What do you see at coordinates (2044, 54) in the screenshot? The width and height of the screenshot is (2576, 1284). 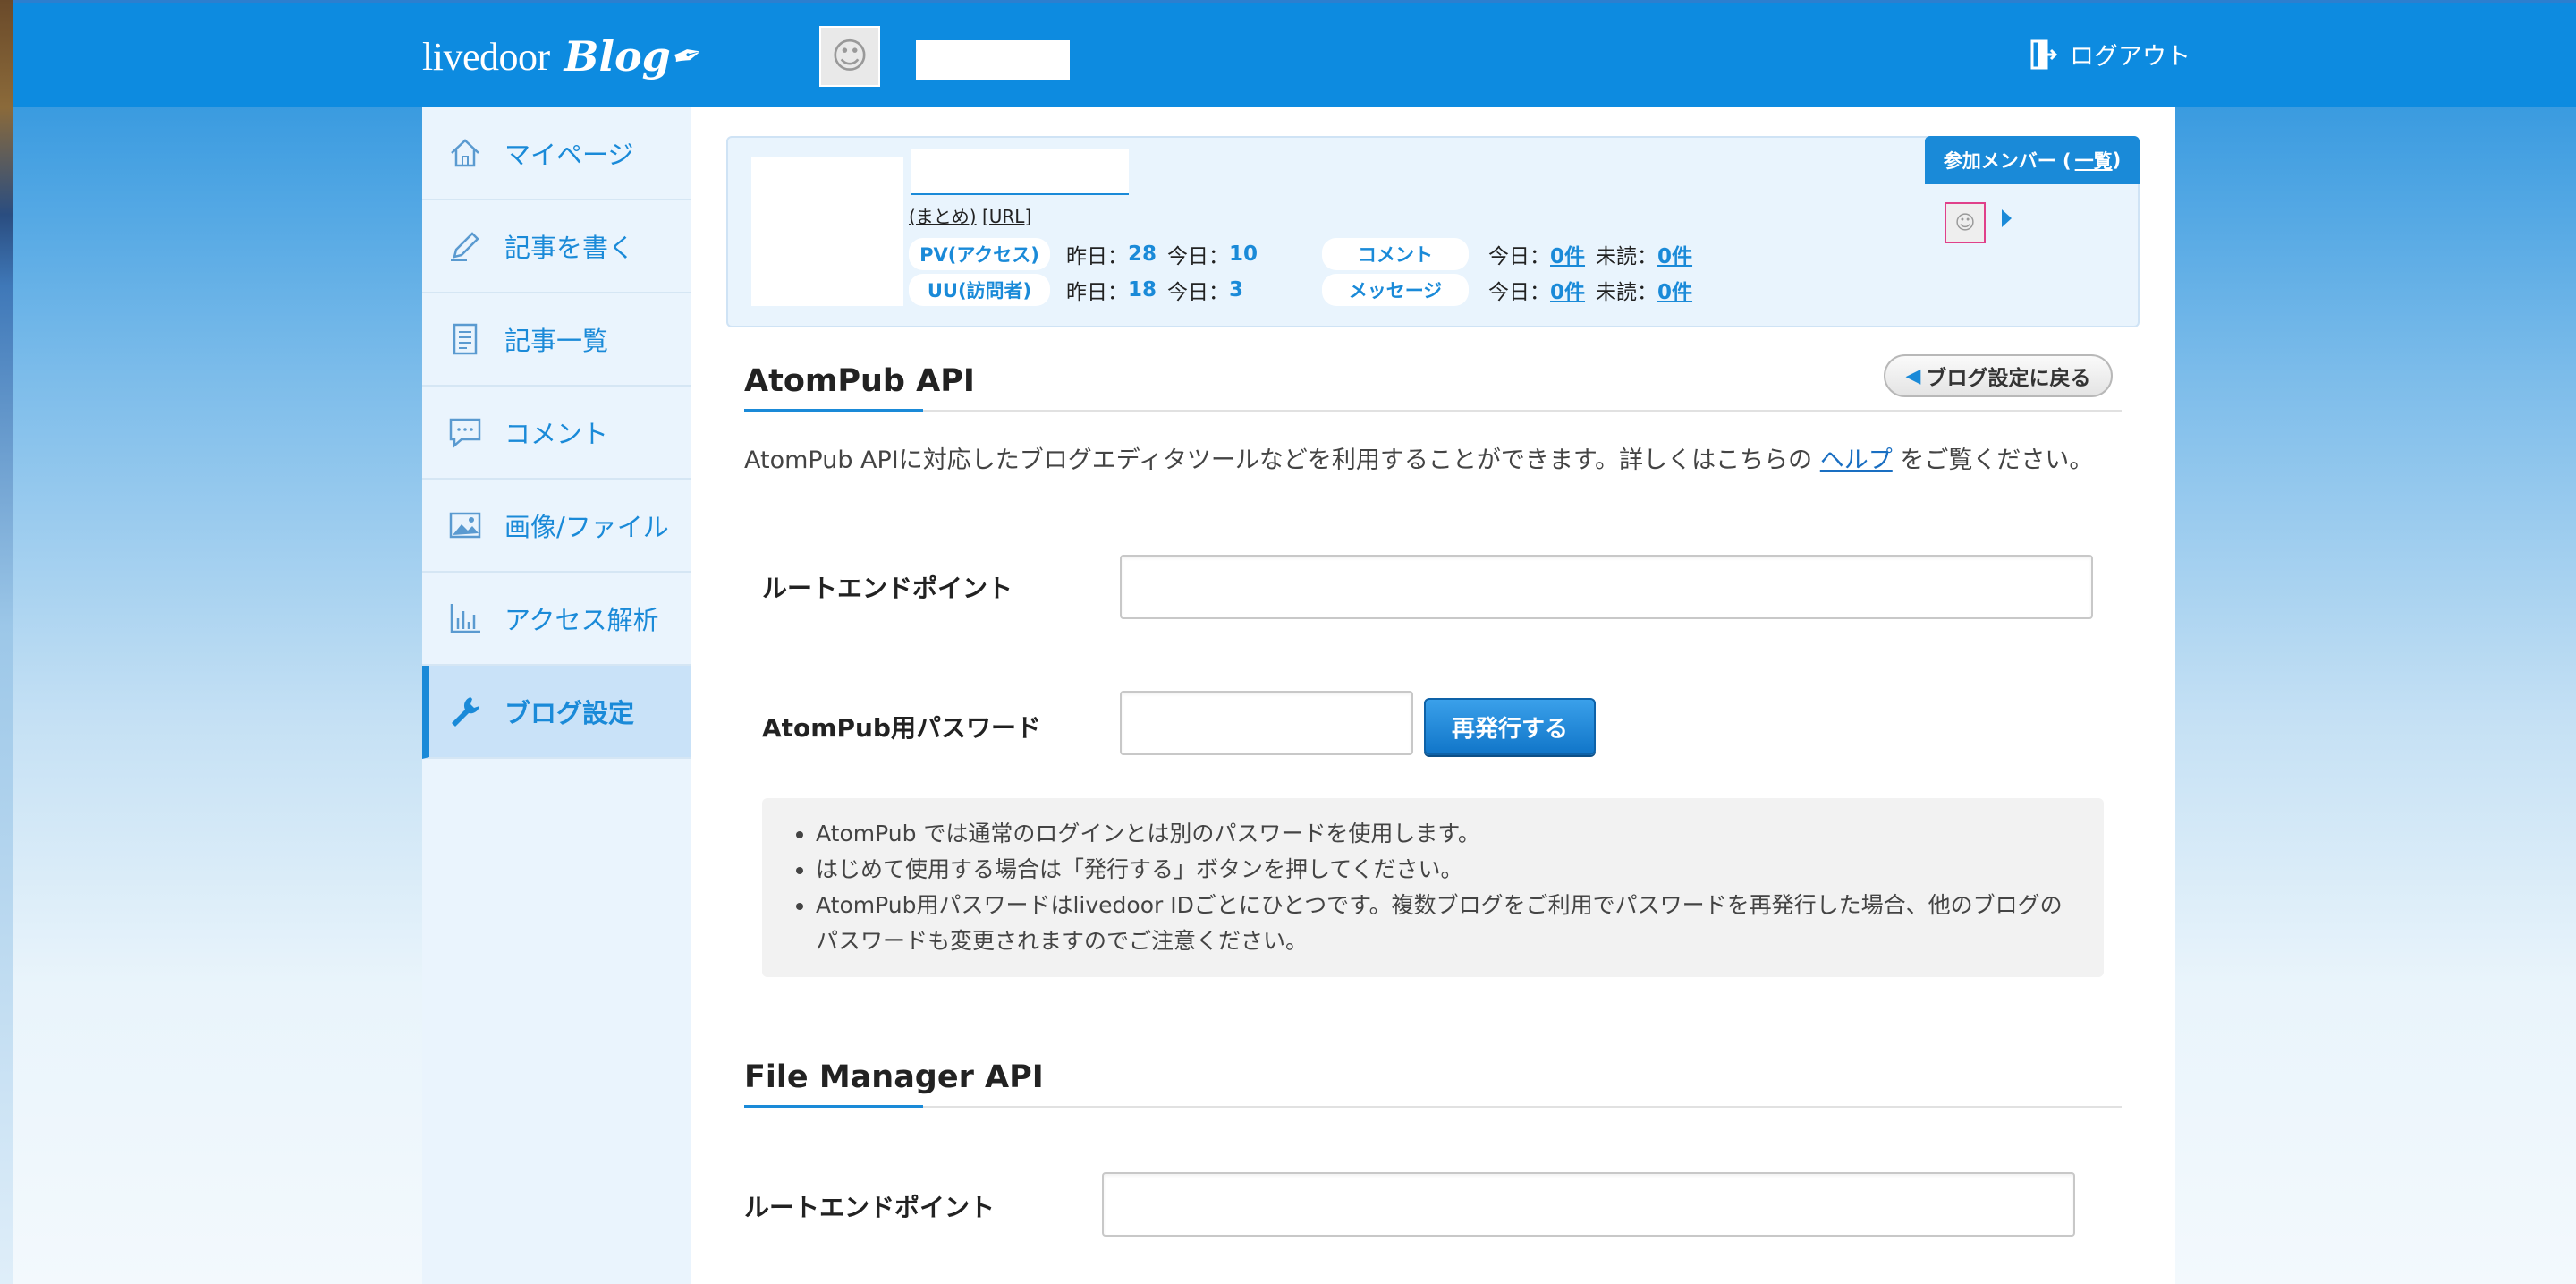 I see `logout-icon` at bounding box center [2044, 54].